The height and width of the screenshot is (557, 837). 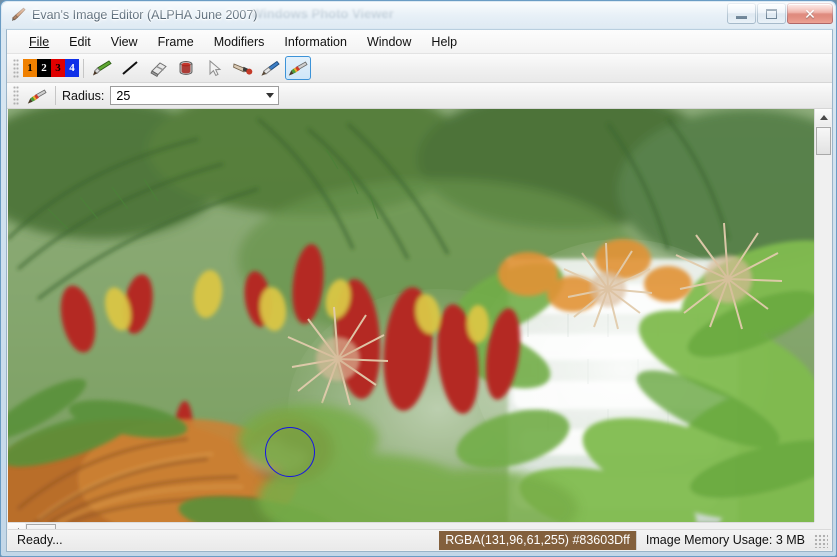 I want to click on menu-file-label: File, so click(x=39, y=41).